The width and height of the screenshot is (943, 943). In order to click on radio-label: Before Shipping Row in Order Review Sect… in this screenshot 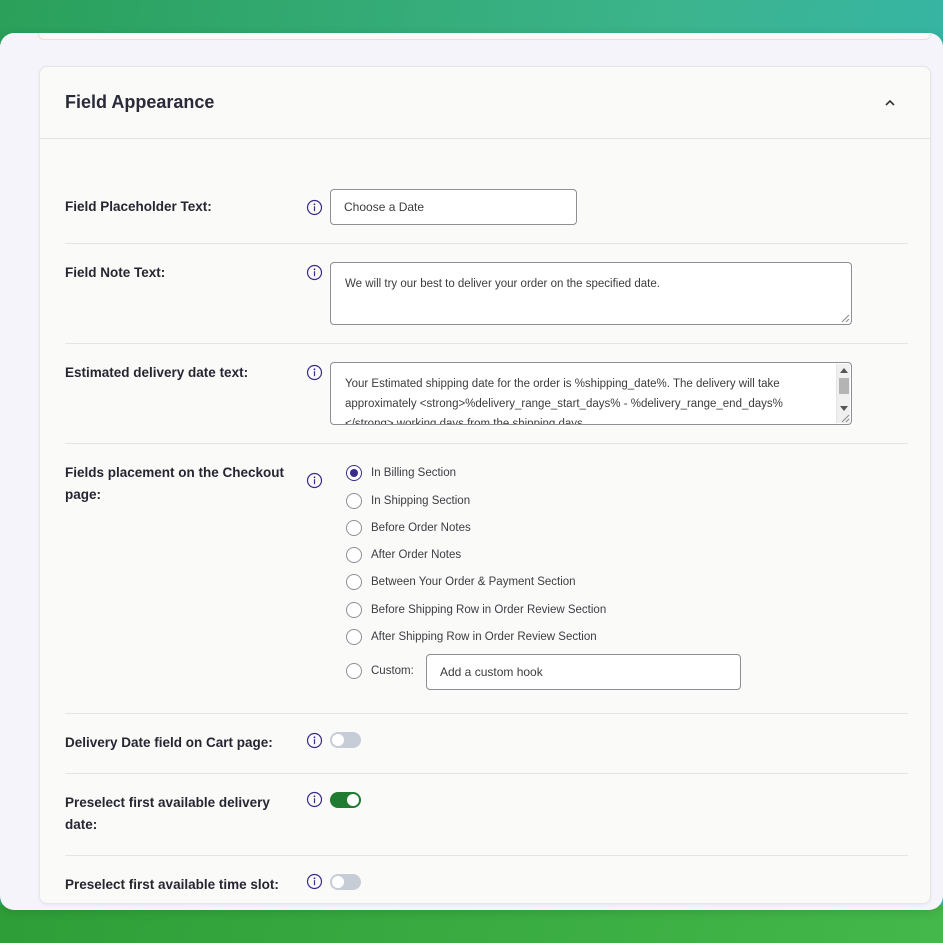, I will do `click(489, 610)`.